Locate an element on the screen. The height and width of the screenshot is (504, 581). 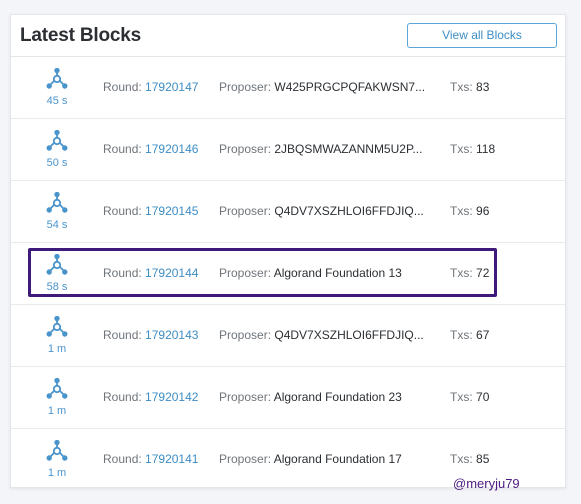
round-link: 17920146 is located at coordinates (171, 149).